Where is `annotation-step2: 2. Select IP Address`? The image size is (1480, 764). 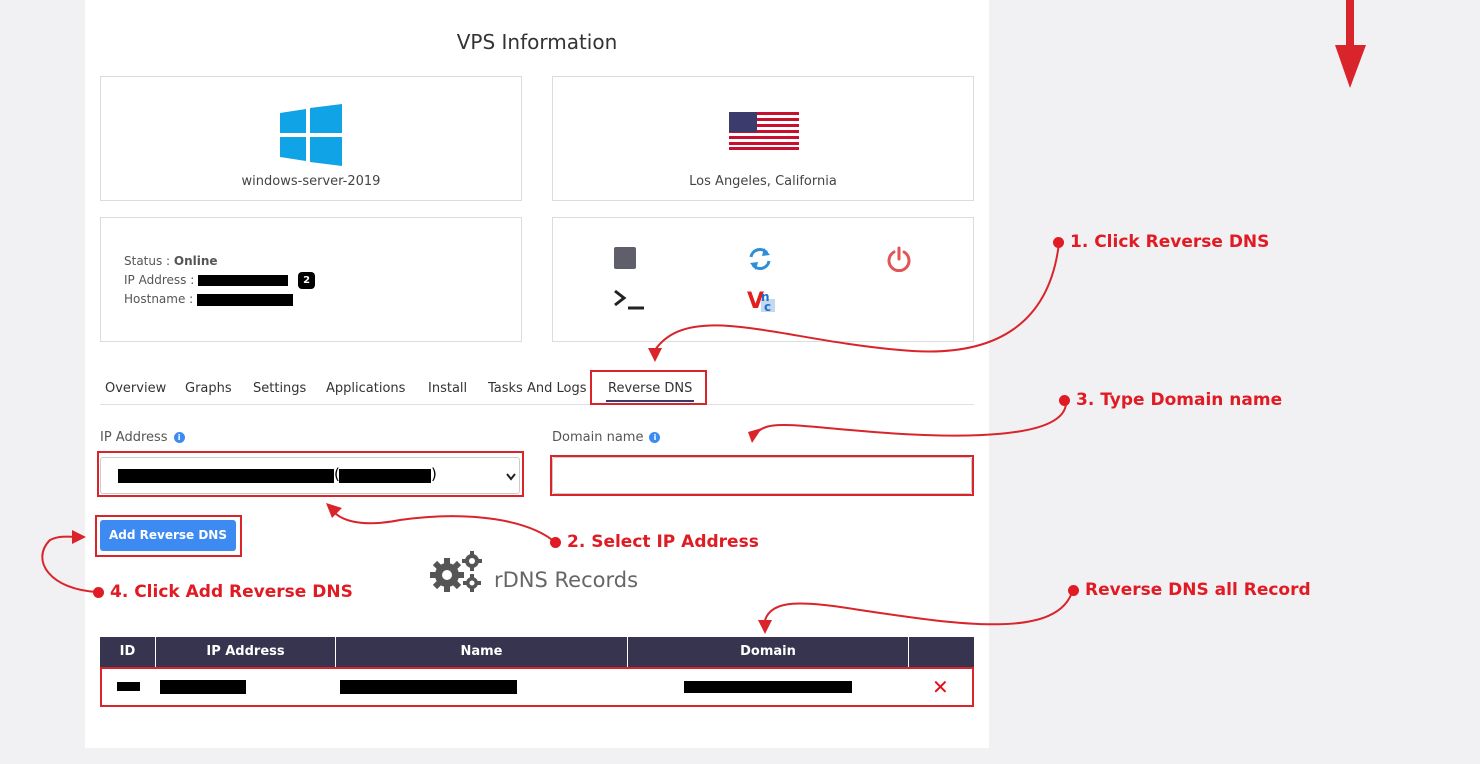 annotation-step2: 2. Select IP Address is located at coordinates (654, 542).